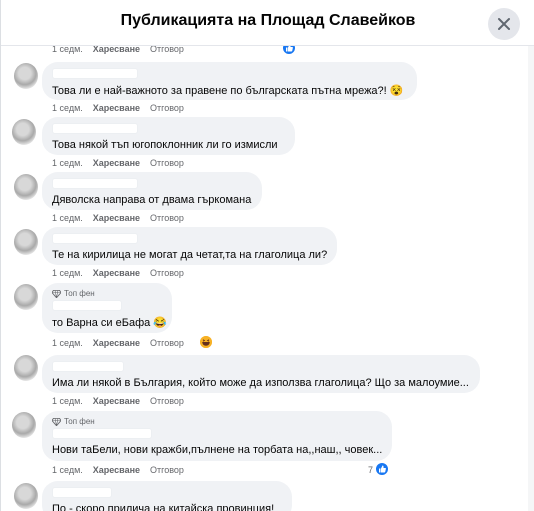 The height and width of the screenshot is (511, 534). I want to click on dialog-header: Публикацията на Площад Славейков, so click(267, 23).